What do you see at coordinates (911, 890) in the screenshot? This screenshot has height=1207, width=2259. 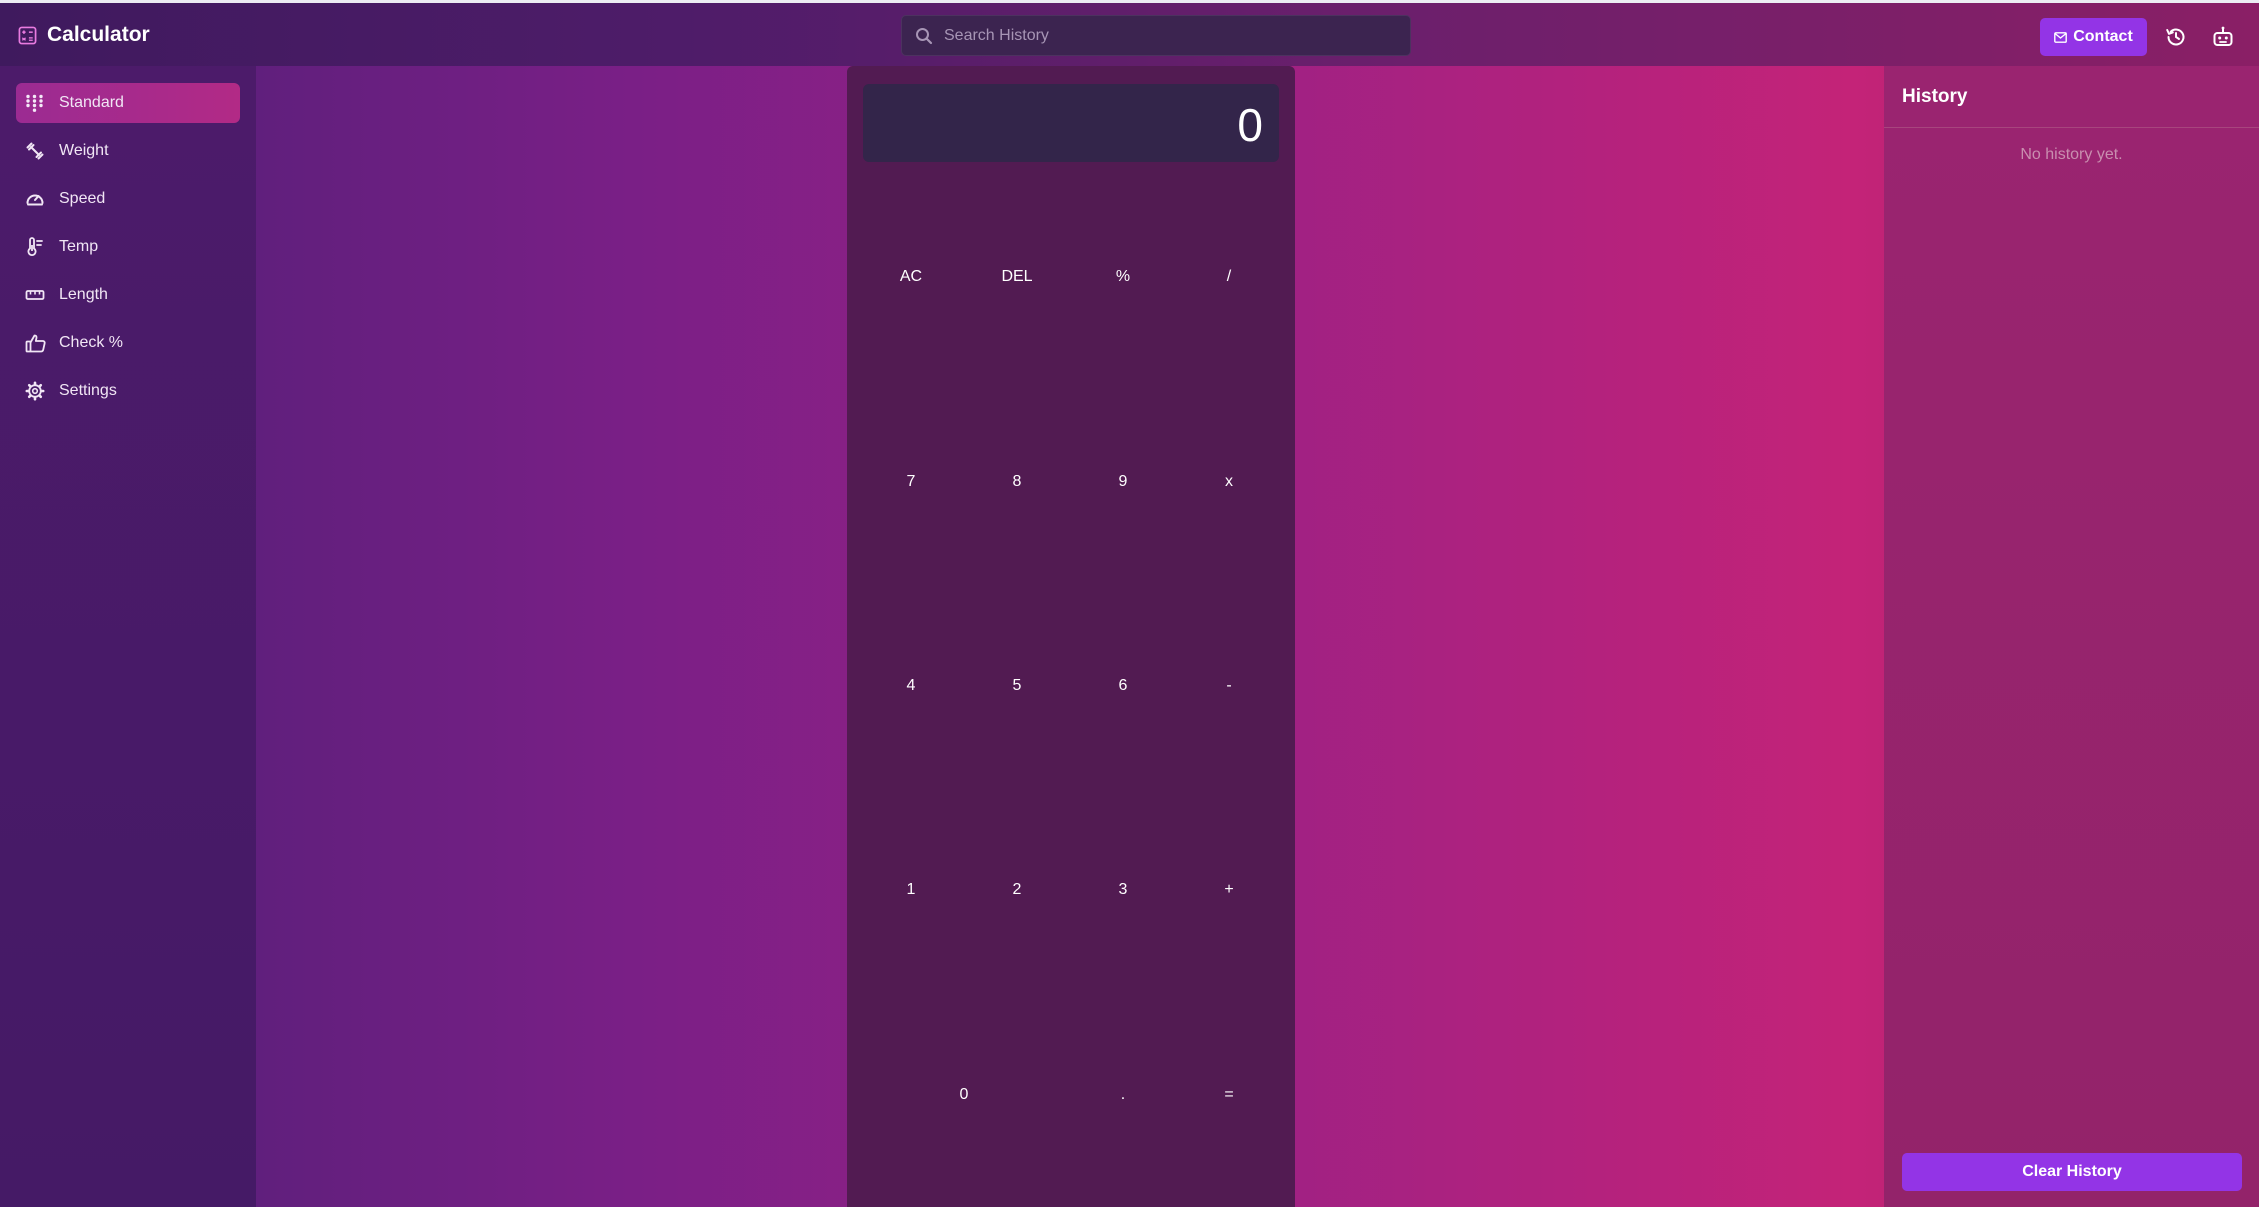 I see `key-1: 1` at bounding box center [911, 890].